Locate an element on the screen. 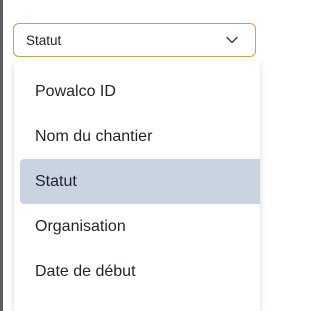  chevron-down-icon is located at coordinates (232, 40).